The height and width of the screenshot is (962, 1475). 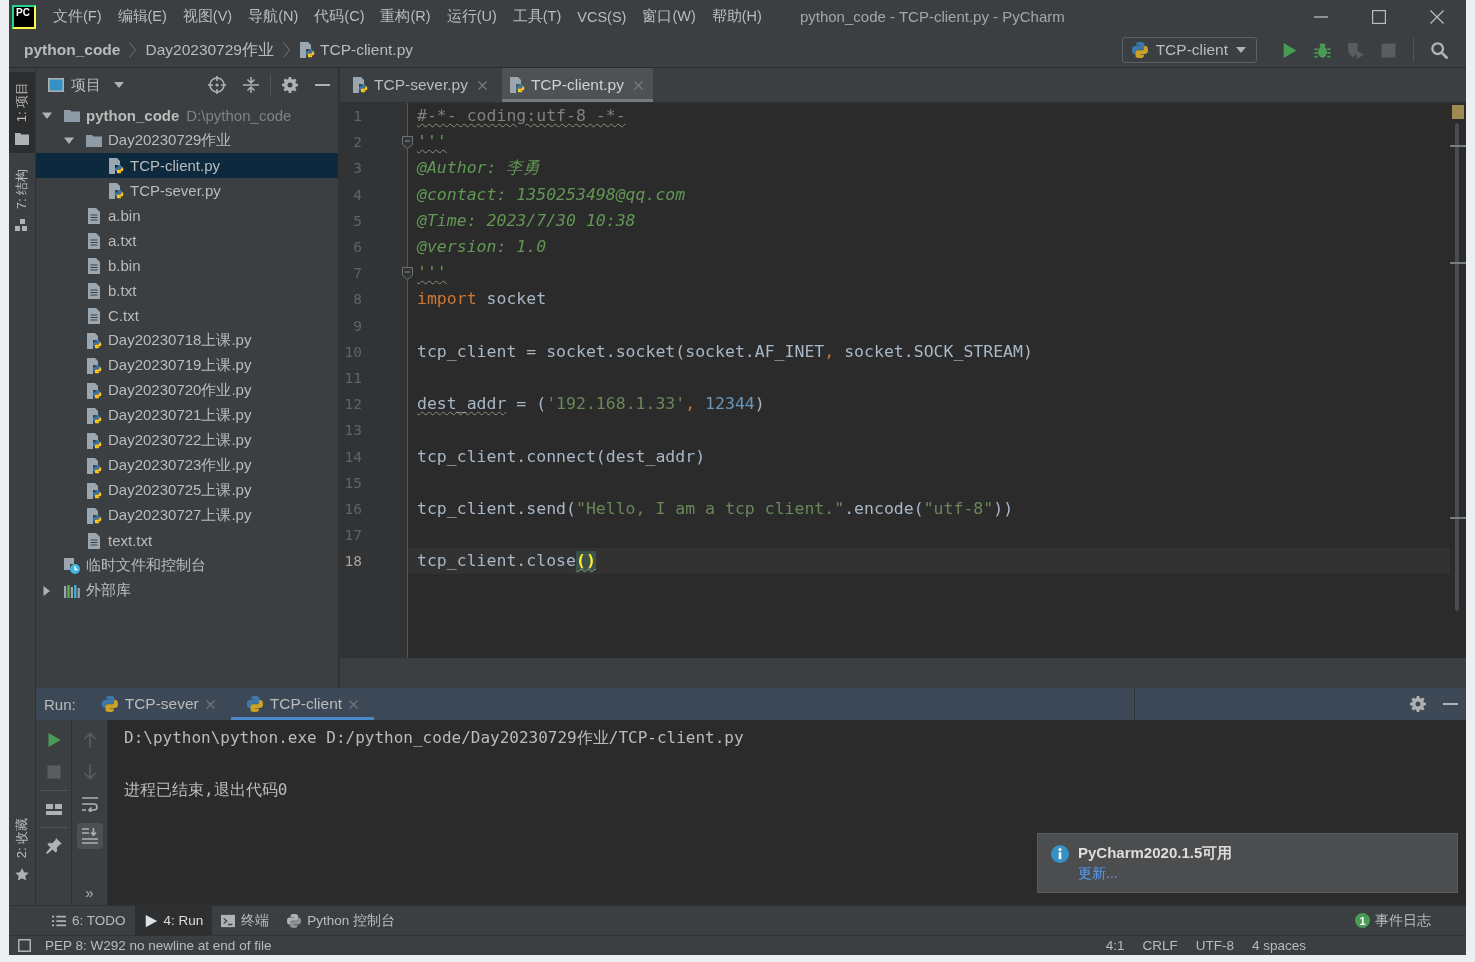 I want to click on scrollbar-thumb, so click(x=1457, y=367).